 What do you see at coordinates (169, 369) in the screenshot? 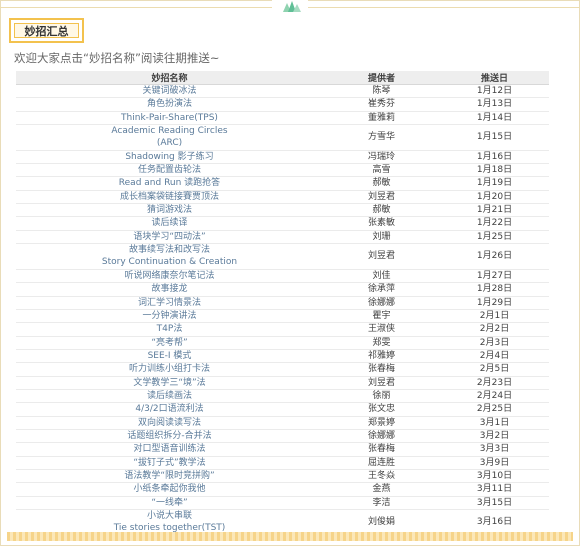
I see `tip-name-link: 听力训练小组打卡法` at bounding box center [169, 369].